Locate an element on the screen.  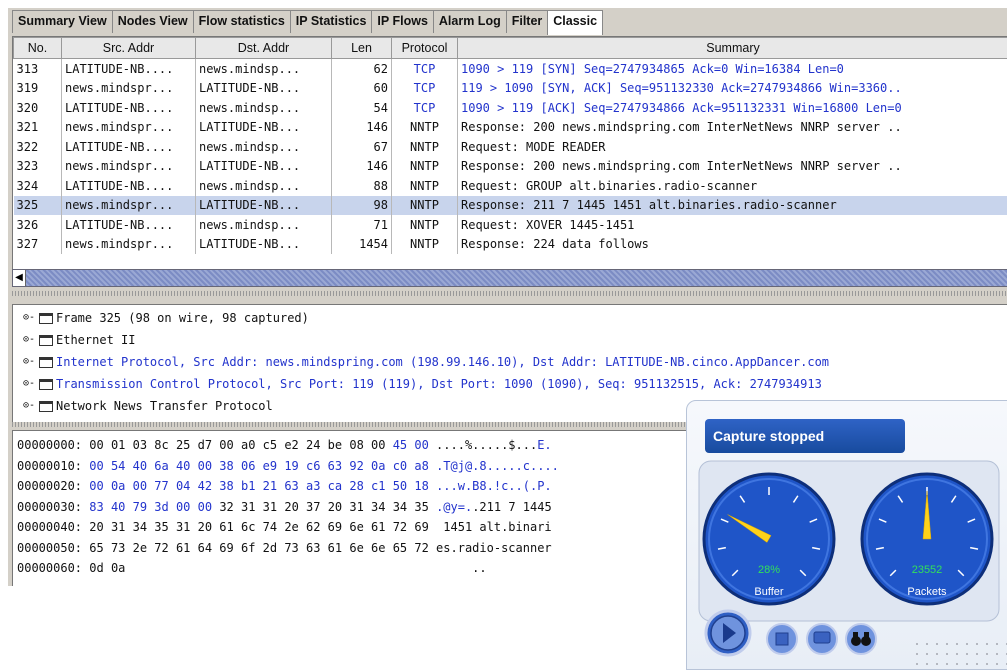
capture-widget: Capture stopped 28% Buffer 23552 Packets is located at coordinates (846, 535).